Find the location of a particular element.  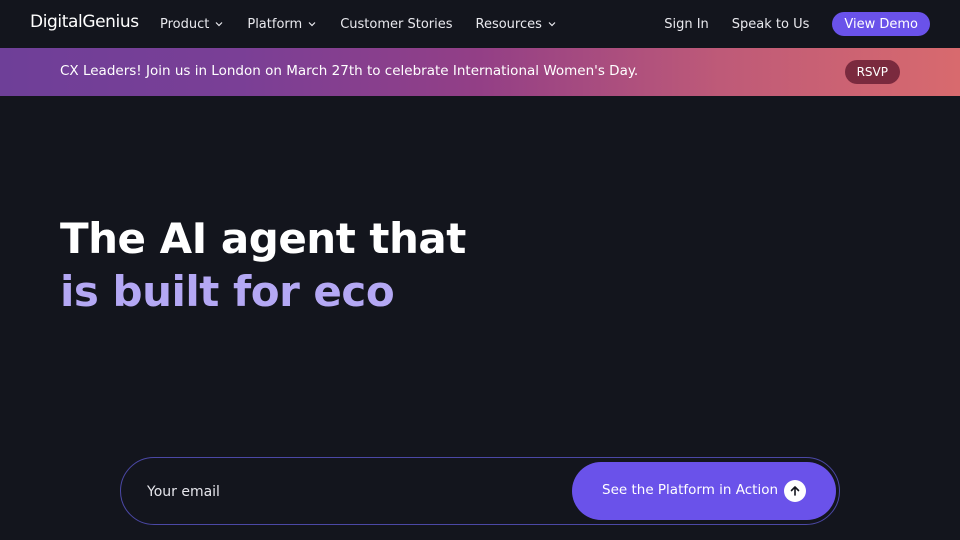

nav-actions: Sign In Speak to Us View Demo is located at coordinates (797, 24).